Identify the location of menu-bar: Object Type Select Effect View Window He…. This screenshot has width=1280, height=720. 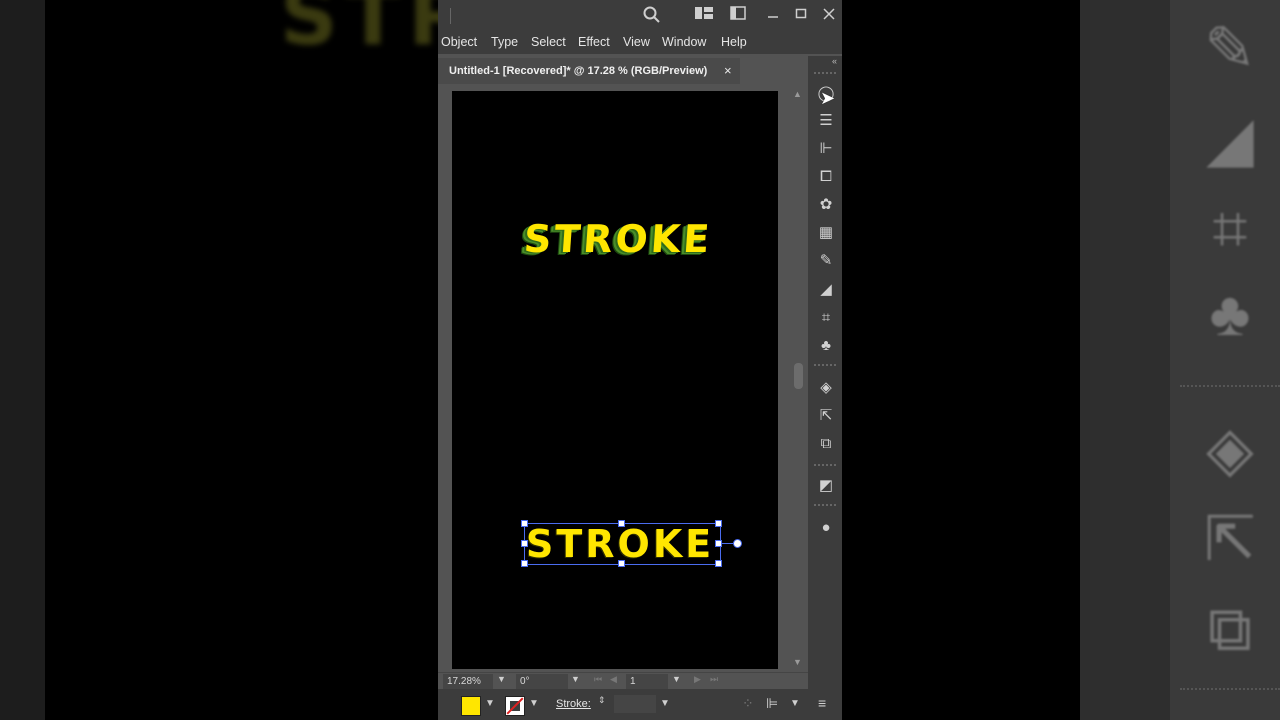
(640, 43).